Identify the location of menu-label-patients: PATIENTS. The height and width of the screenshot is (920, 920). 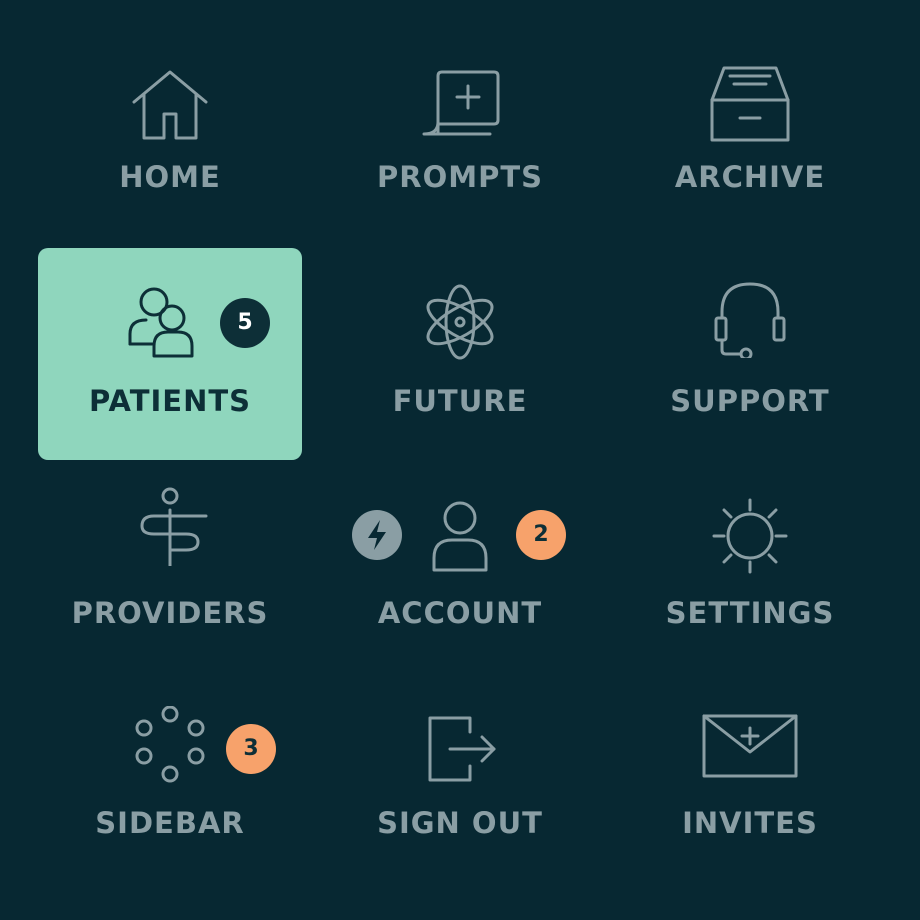
(170, 401).